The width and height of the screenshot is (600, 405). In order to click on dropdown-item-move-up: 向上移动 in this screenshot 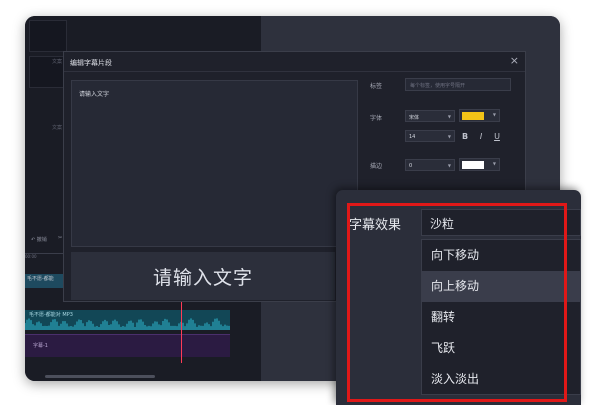, I will do `click(501, 286)`.